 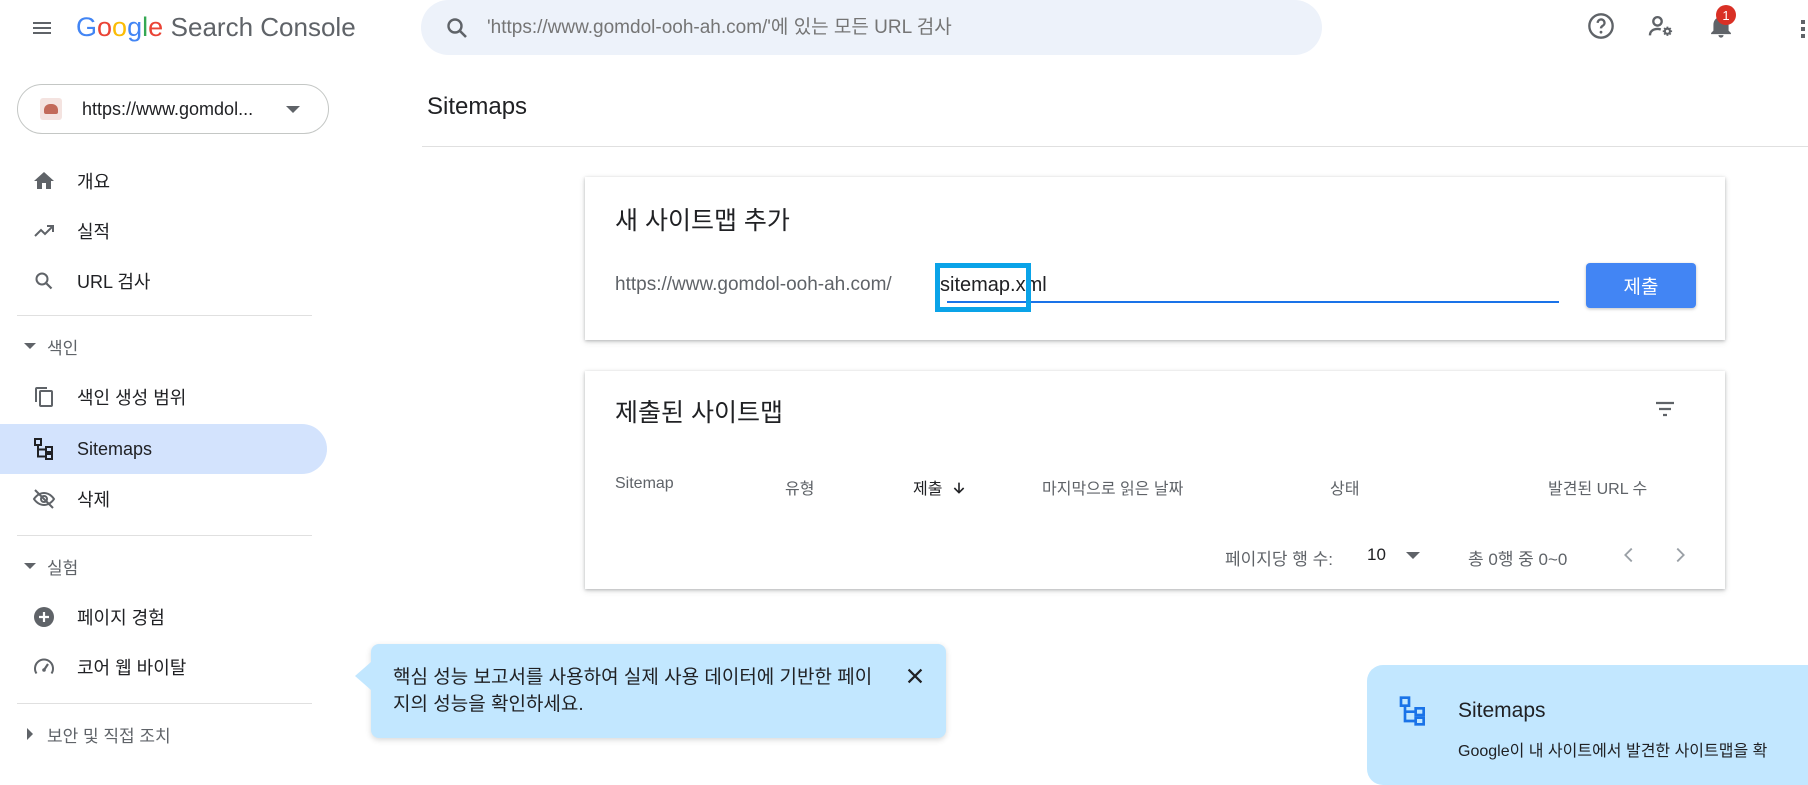 What do you see at coordinates (1726, 15) in the screenshot?
I see `notification-count-badge: 1` at bounding box center [1726, 15].